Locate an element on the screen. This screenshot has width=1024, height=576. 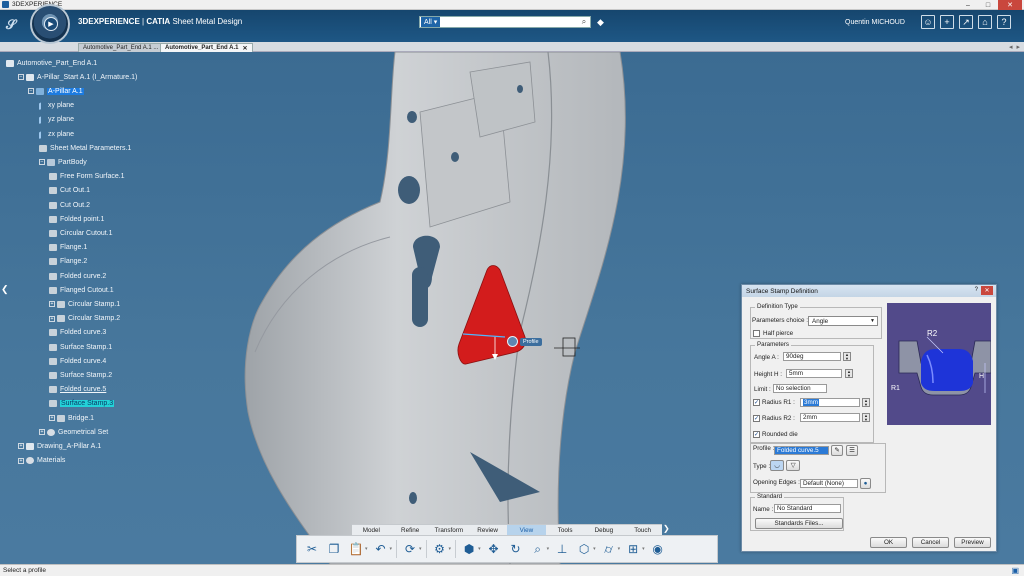
tree-node: − A-Pillar A.1 is located at coordinates (56, 91).